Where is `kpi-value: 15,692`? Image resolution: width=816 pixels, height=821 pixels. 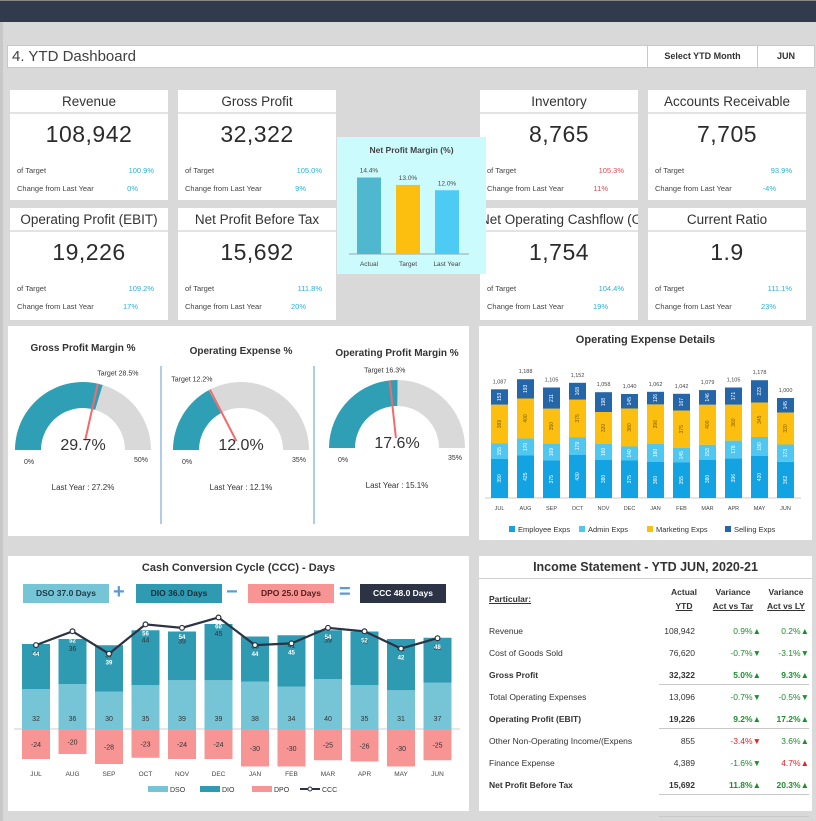
kpi-value: 15,692 is located at coordinates (257, 252).